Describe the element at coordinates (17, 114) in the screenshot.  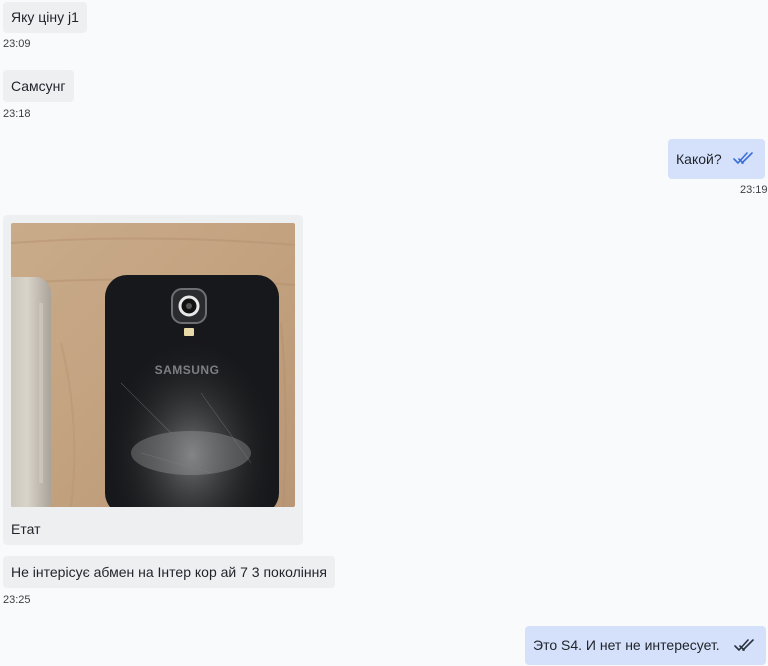
I see `message-timestamp: 23:18` at that location.